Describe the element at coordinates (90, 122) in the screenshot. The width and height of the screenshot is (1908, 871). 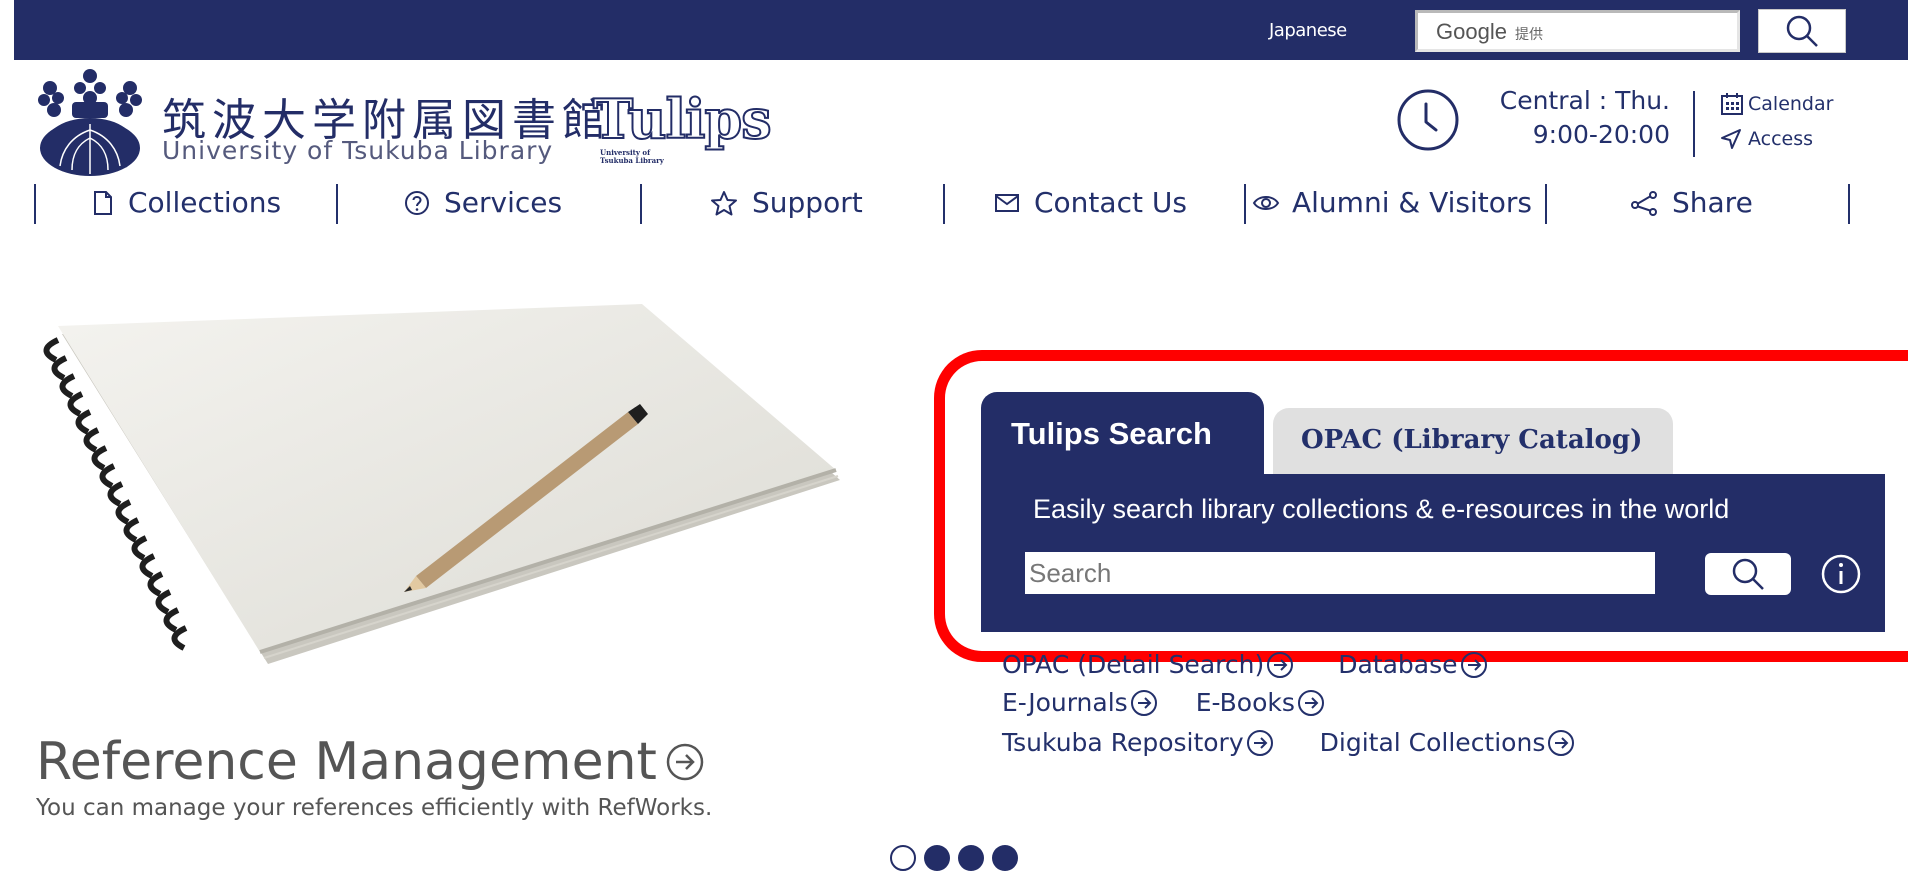
I see `university-emblem-icon` at that location.